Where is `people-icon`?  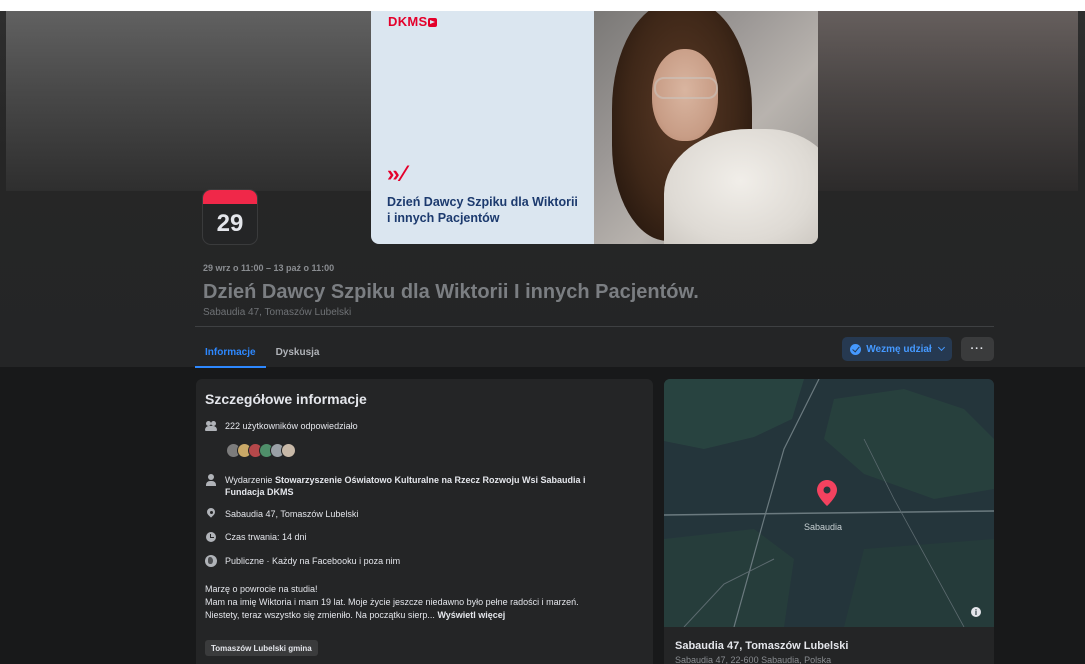
people-icon is located at coordinates (211, 426).